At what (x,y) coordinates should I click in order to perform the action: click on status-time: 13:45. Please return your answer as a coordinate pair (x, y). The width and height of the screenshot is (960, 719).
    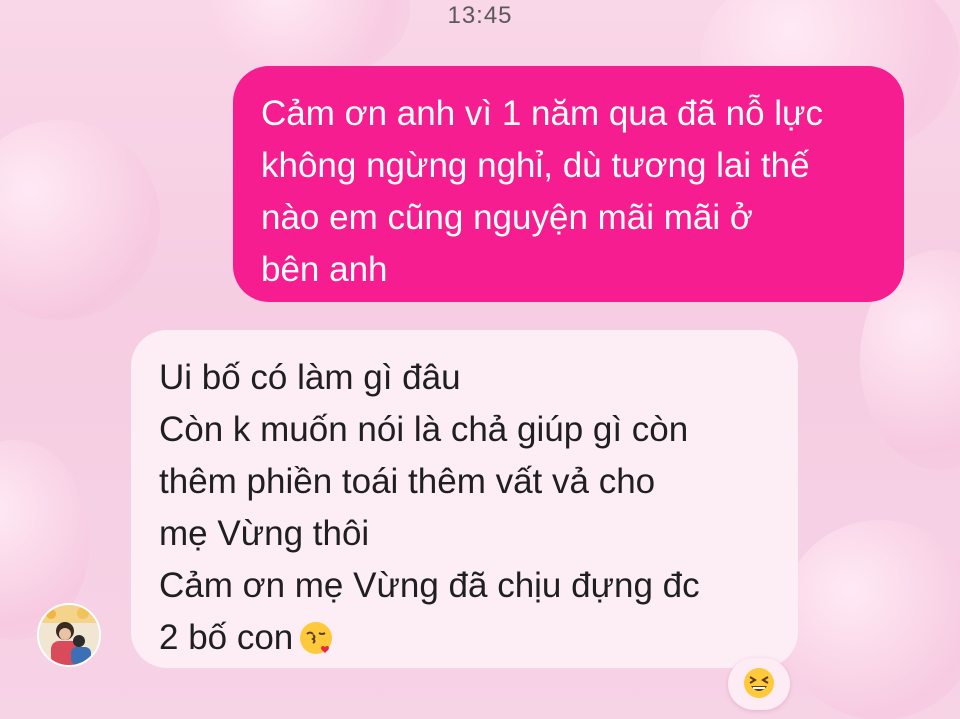
    Looking at the image, I should click on (480, 15).